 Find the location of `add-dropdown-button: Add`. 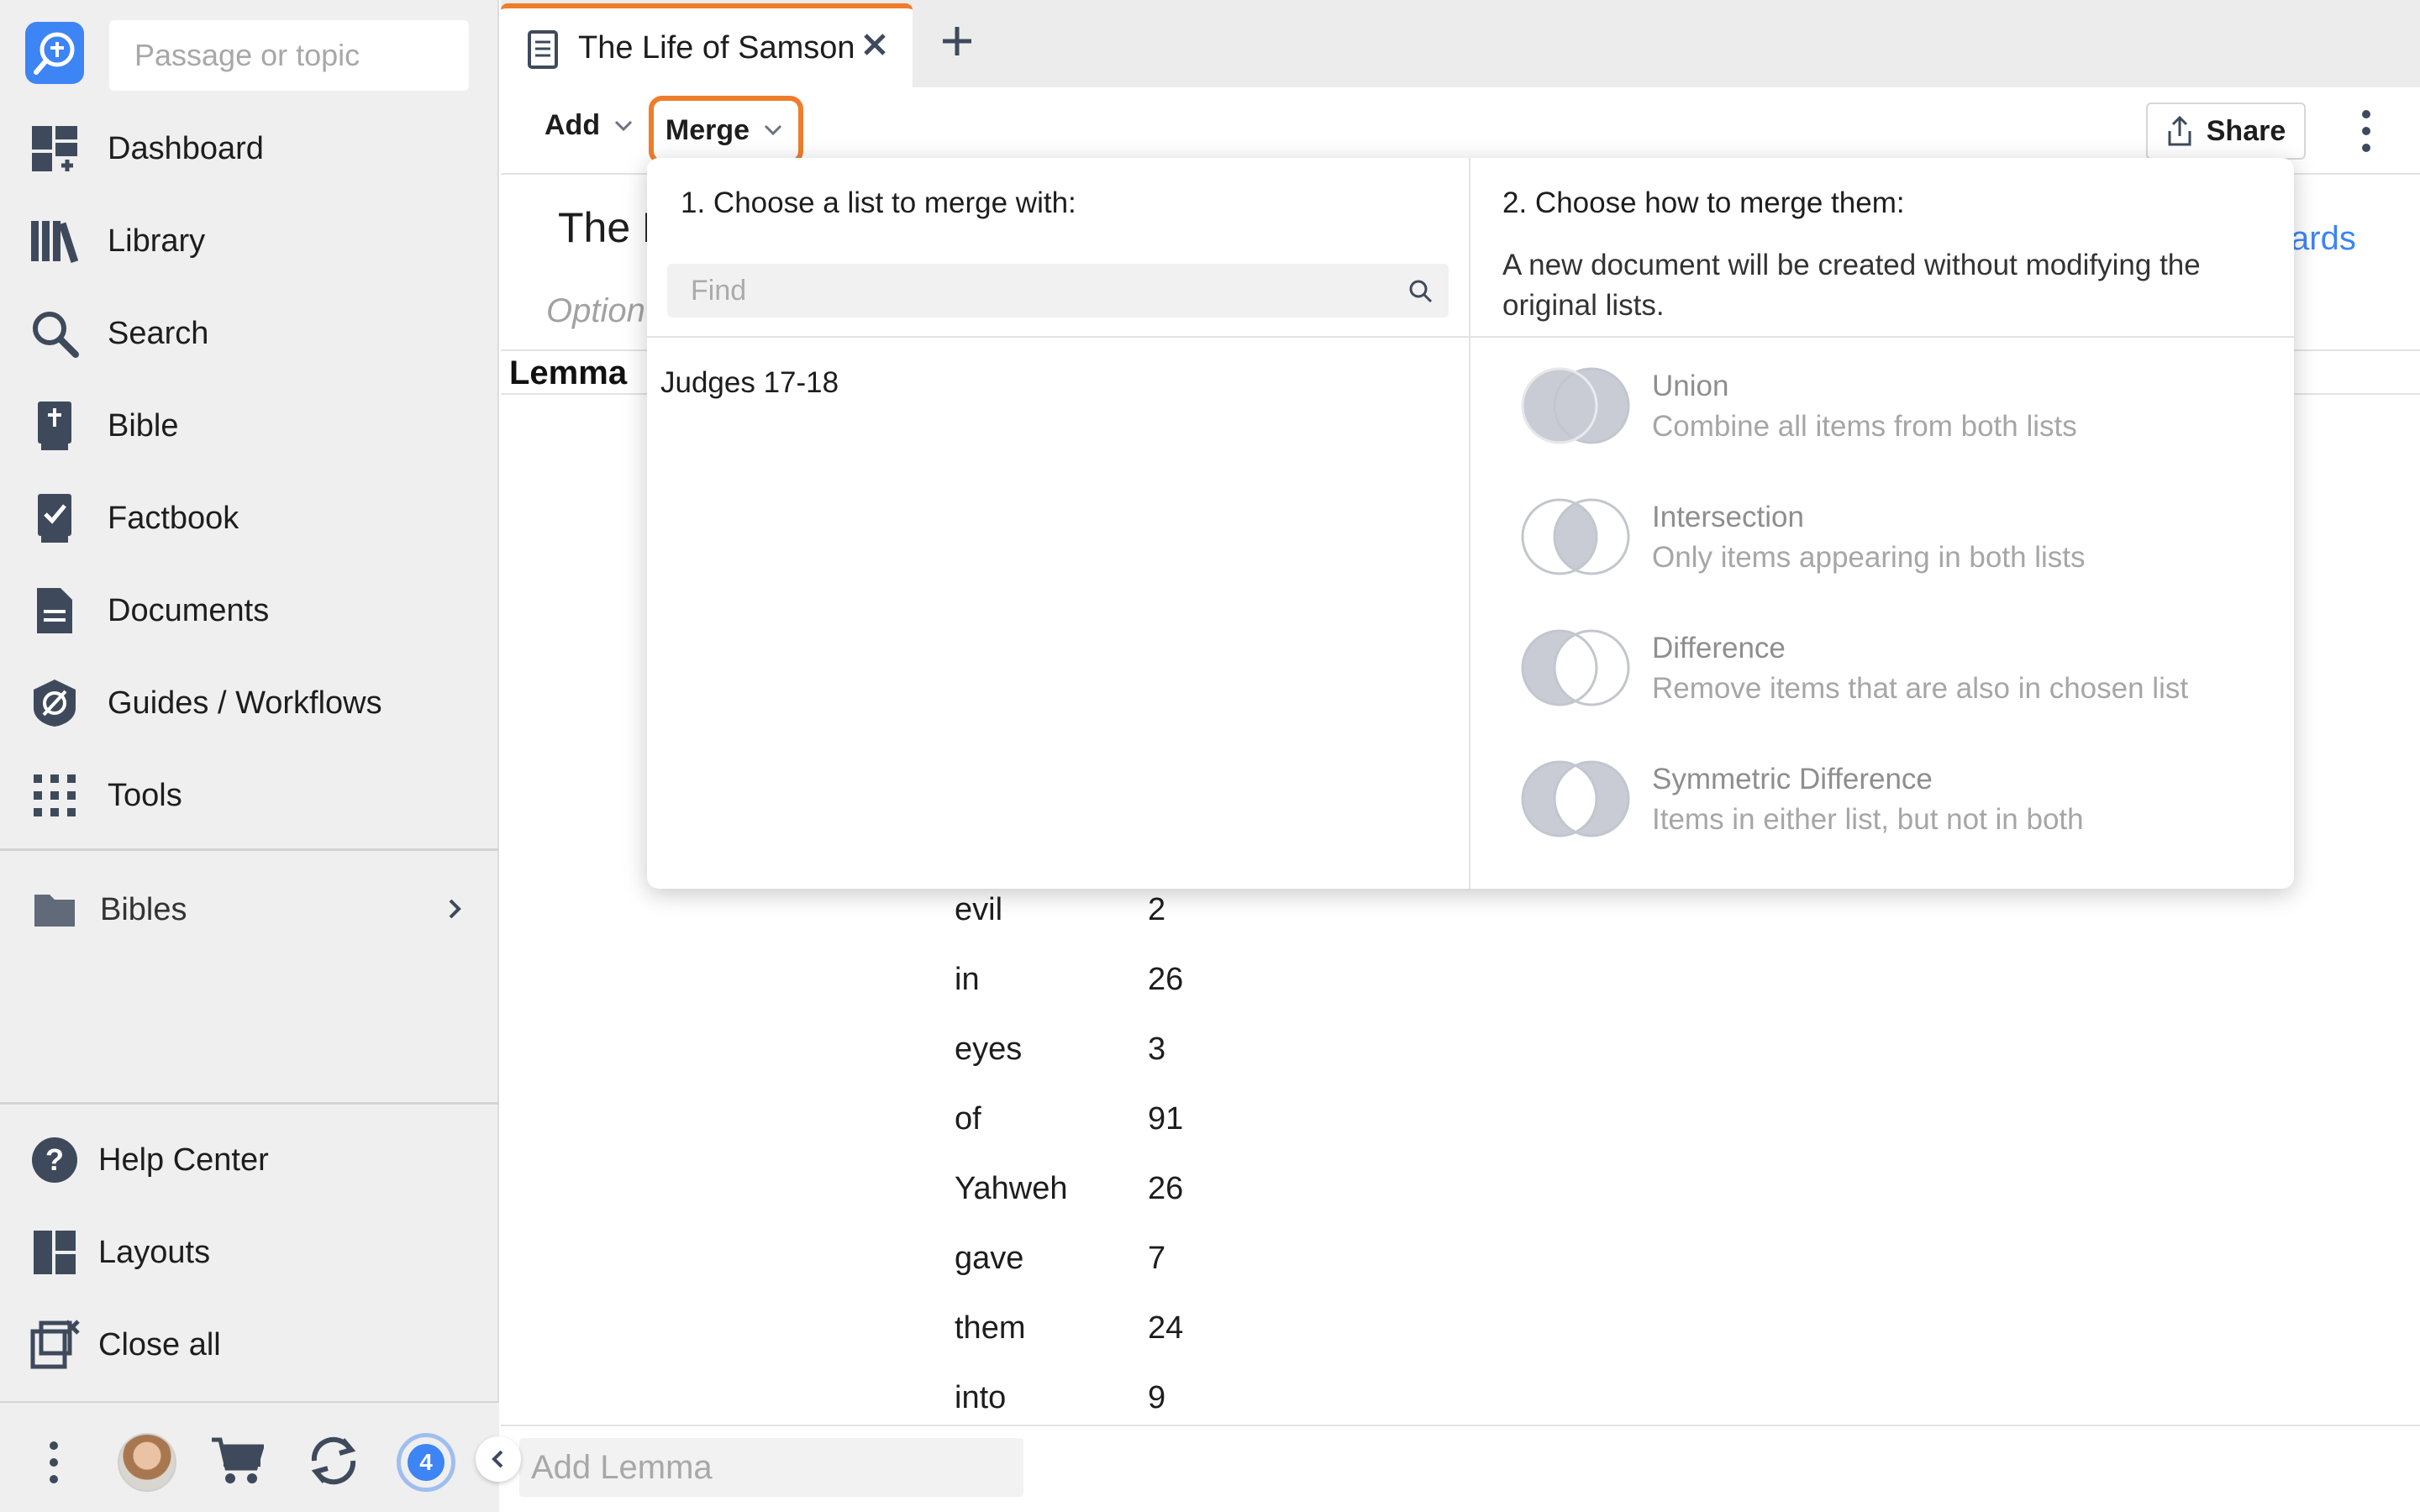

add-dropdown-button: Add is located at coordinates (589, 125).